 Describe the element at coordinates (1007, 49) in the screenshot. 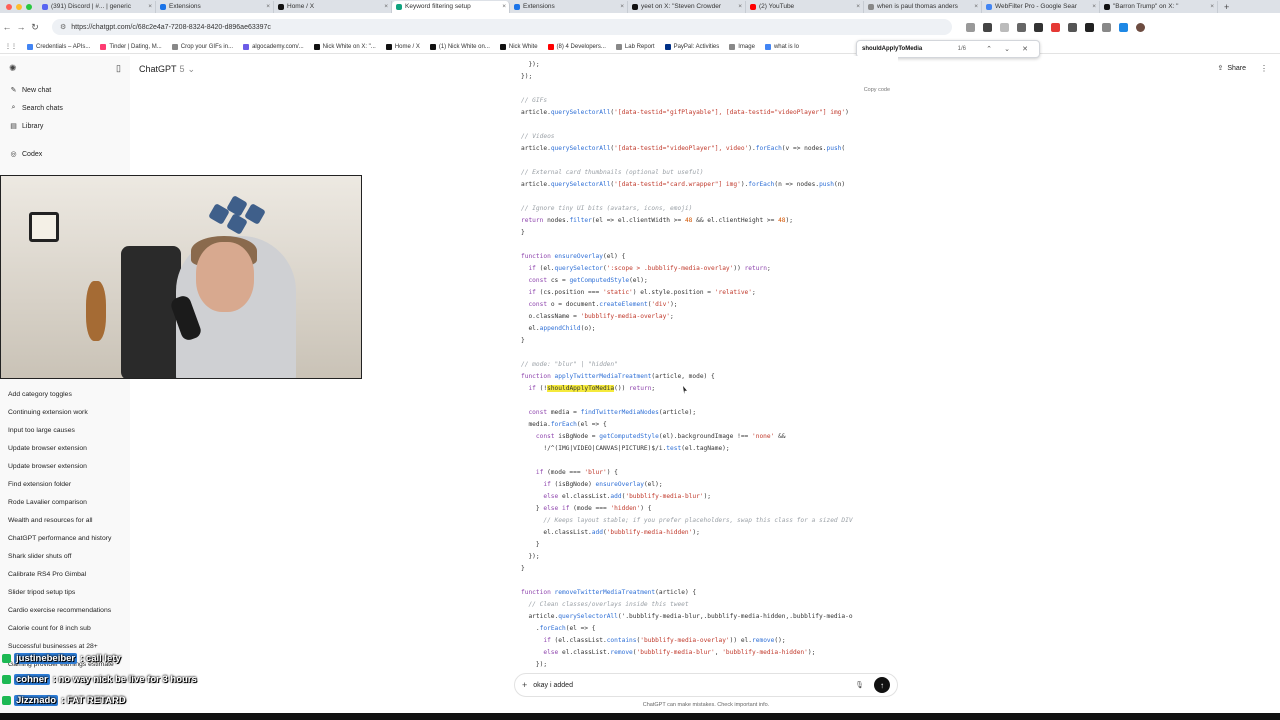

I see `find-next-icon: ⌄` at that location.